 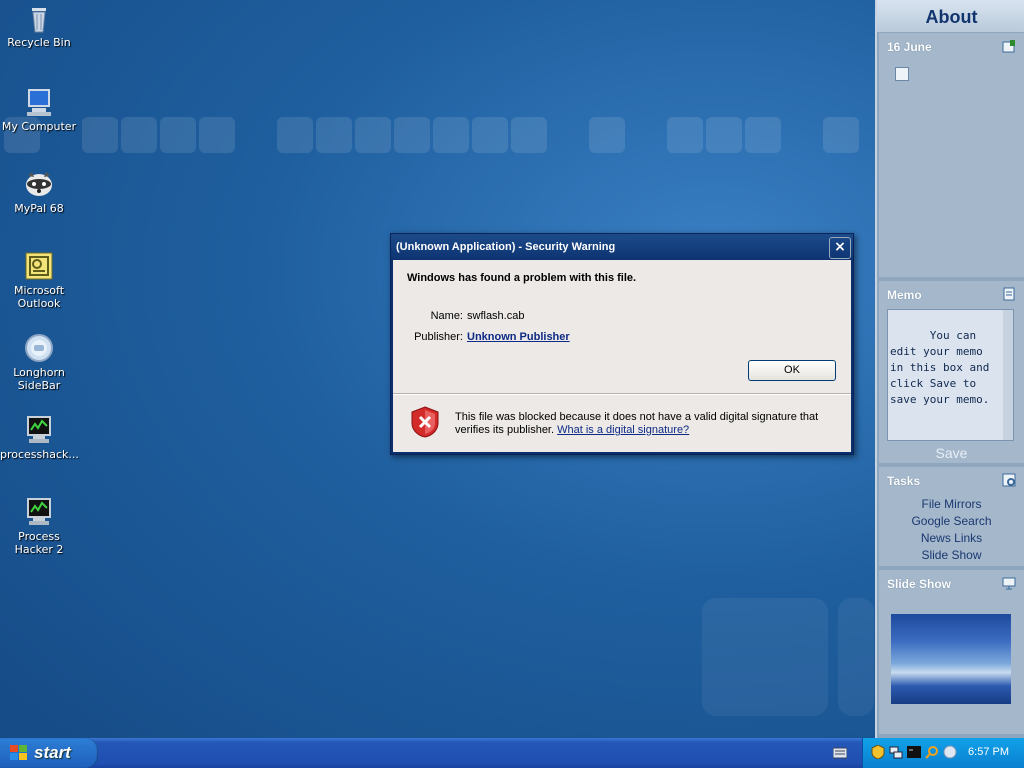 What do you see at coordinates (19, 753) in the screenshot?
I see `windows-flag-icon` at bounding box center [19, 753].